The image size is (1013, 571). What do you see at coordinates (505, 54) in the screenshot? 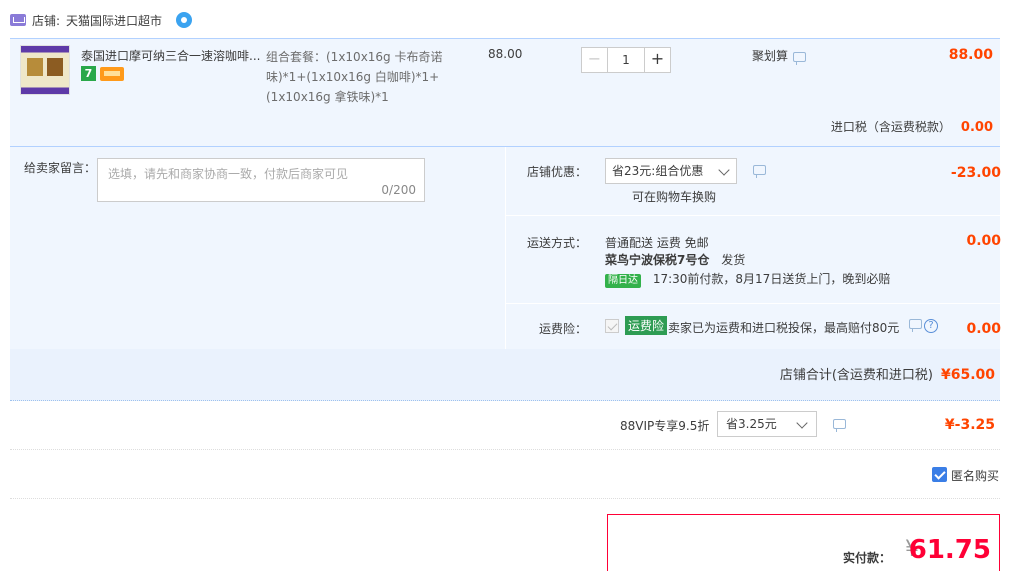
I see `unit-price: 88.00` at bounding box center [505, 54].